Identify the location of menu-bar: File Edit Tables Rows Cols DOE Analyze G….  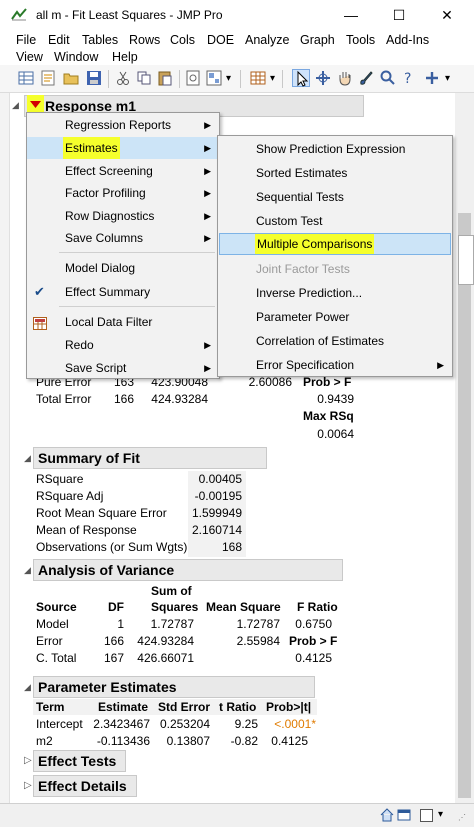
(237, 48).